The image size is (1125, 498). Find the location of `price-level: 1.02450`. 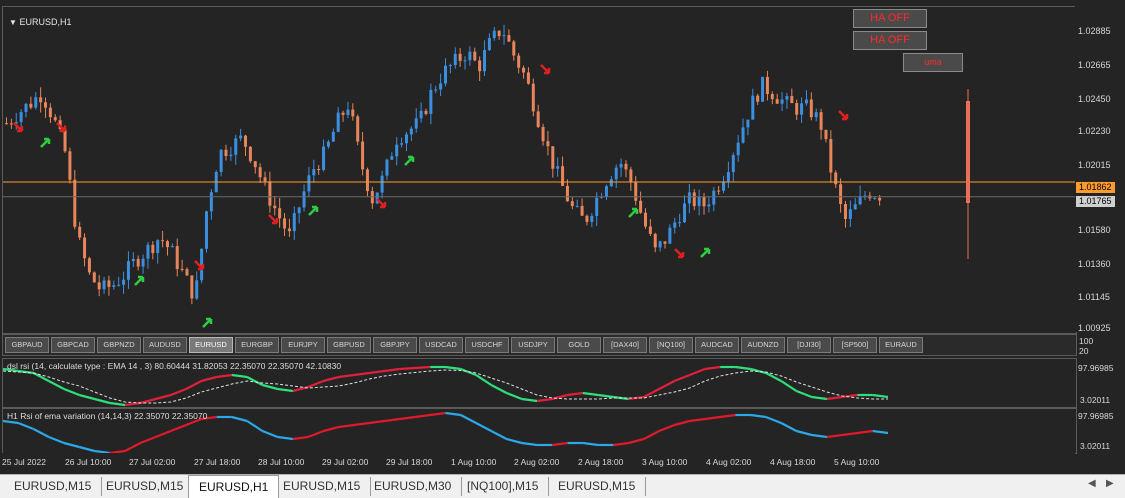

price-level: 1.02450 is located at coordinates (1094, 99).